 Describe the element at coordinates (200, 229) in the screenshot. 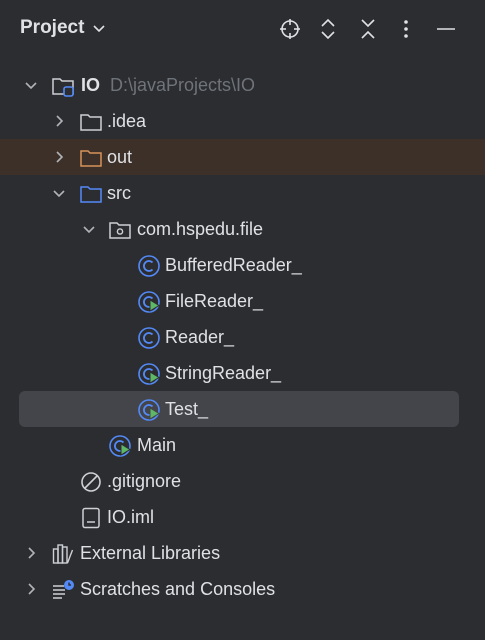

I see `package-label: com.hspedu.file` at that location.